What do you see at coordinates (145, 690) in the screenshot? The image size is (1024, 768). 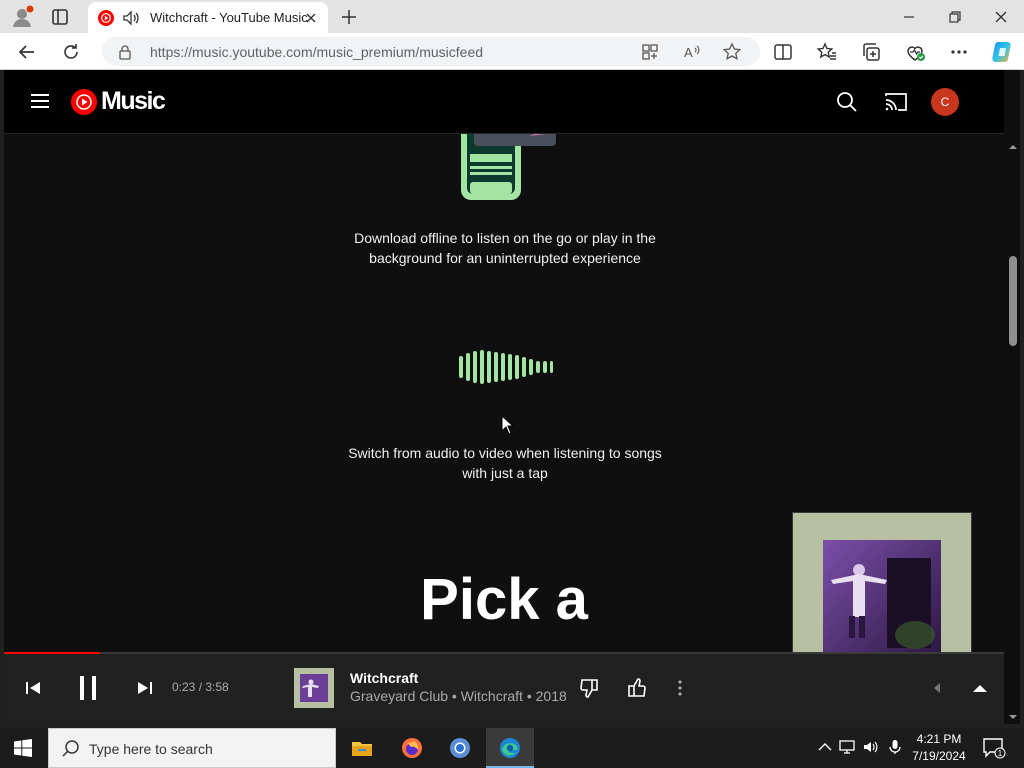 I see `next-icon` at bounding box center [145, 690].